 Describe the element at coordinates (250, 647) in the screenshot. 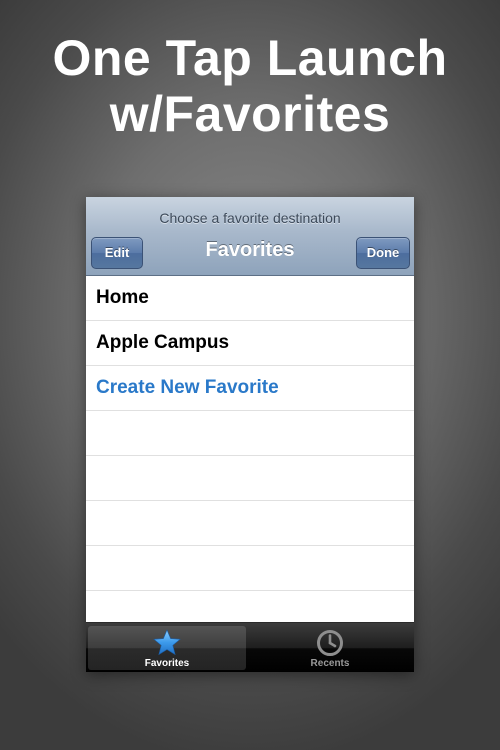

I see `tab-bar: Favorites Recents` at that location.